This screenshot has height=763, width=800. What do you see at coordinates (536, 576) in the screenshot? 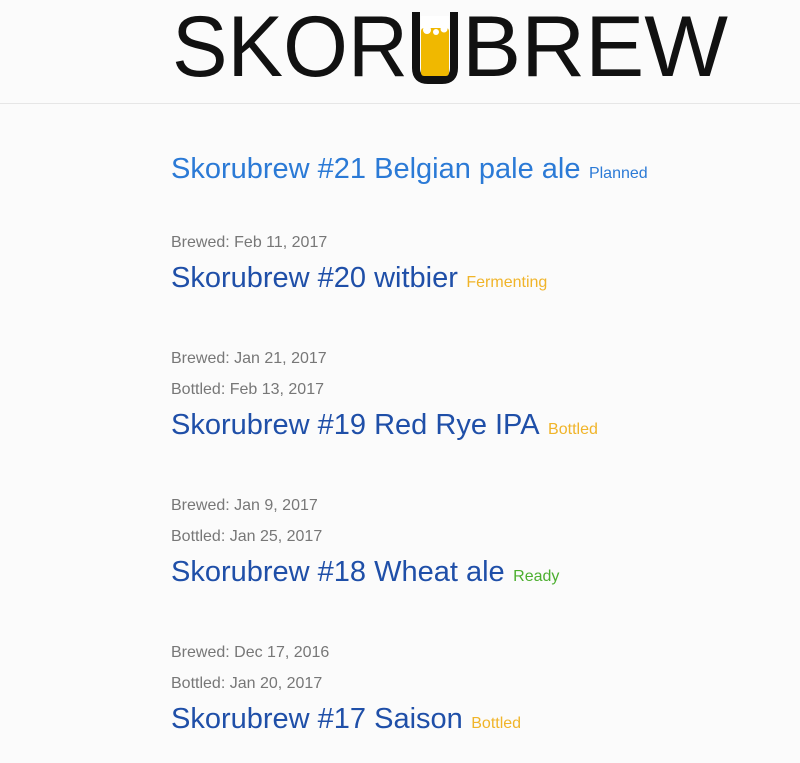
I see `status-badge: Ready` at bounding box center [536, 576].